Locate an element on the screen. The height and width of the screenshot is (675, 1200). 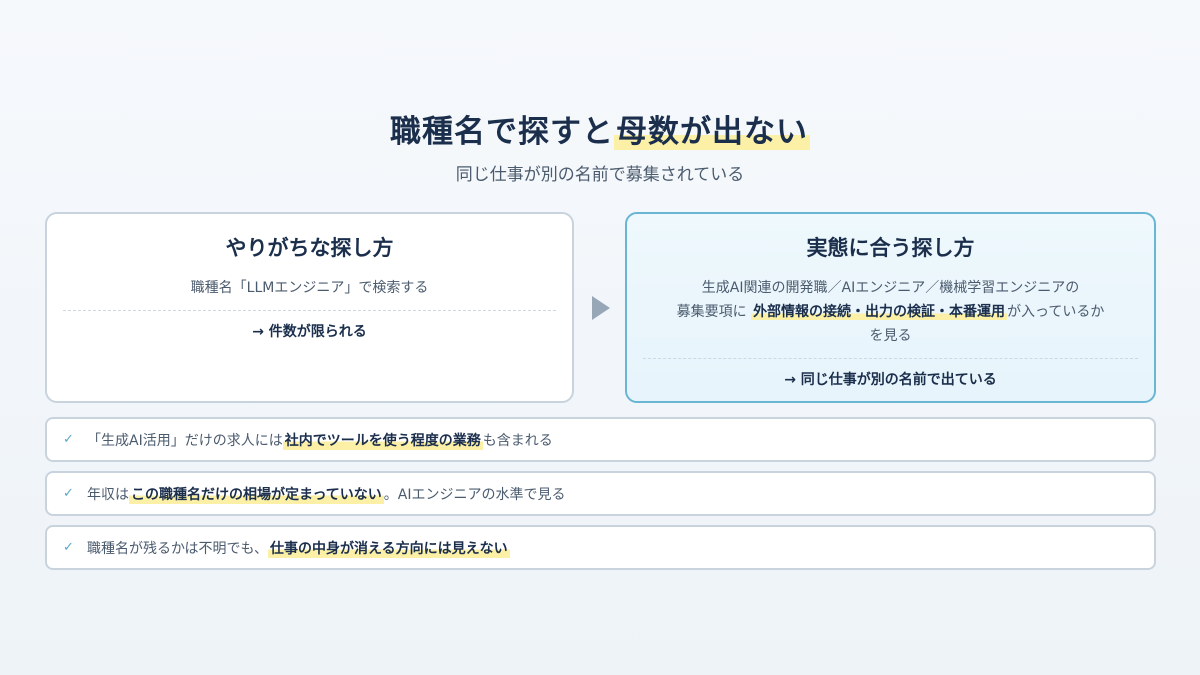
body-line-1: 生成AI関連の開発職／AIエンジニア／機械学習エンジニアの is located at coordinates (890, 288).